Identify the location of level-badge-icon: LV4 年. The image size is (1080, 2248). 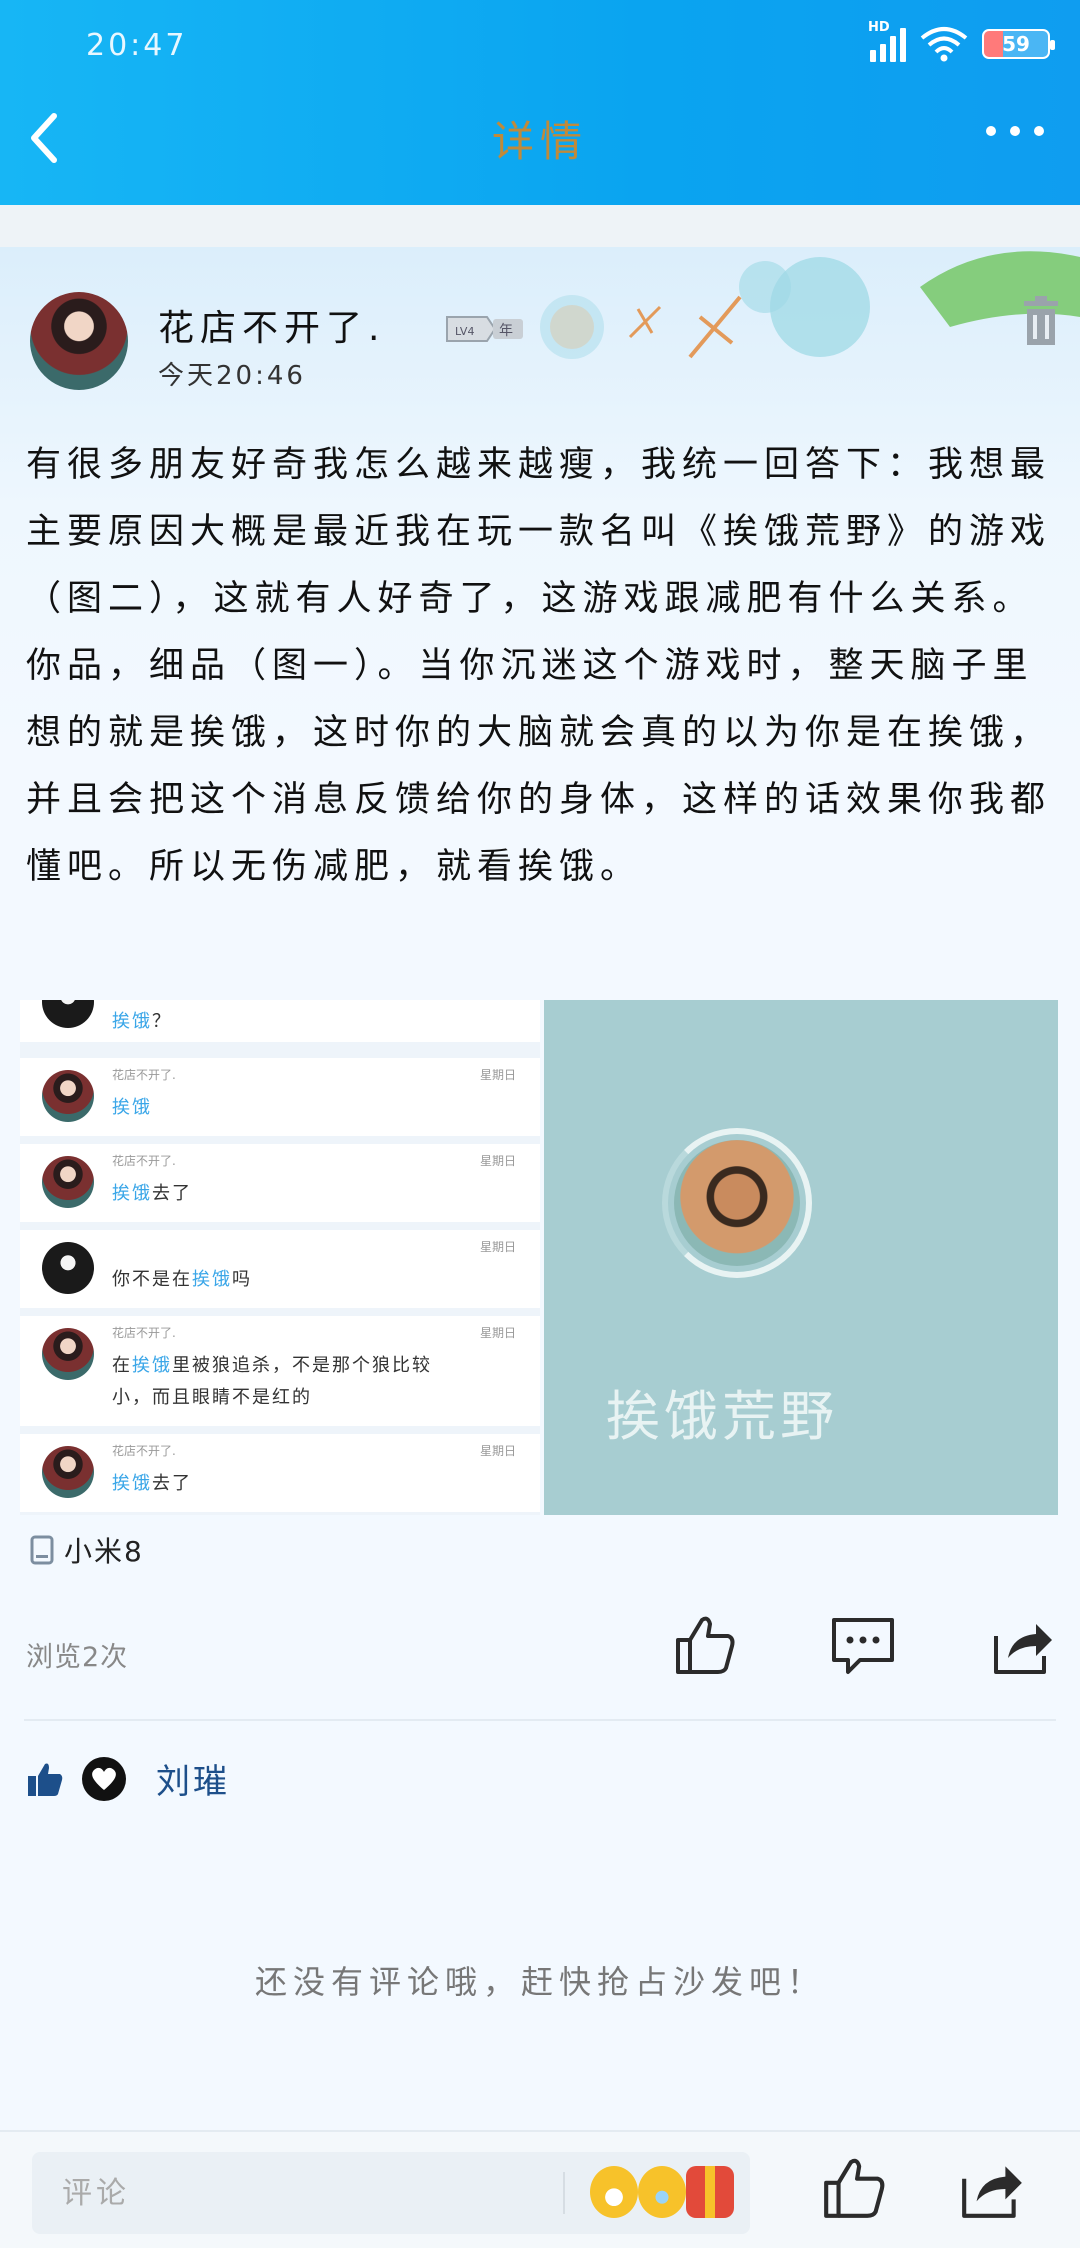
(484, 329).